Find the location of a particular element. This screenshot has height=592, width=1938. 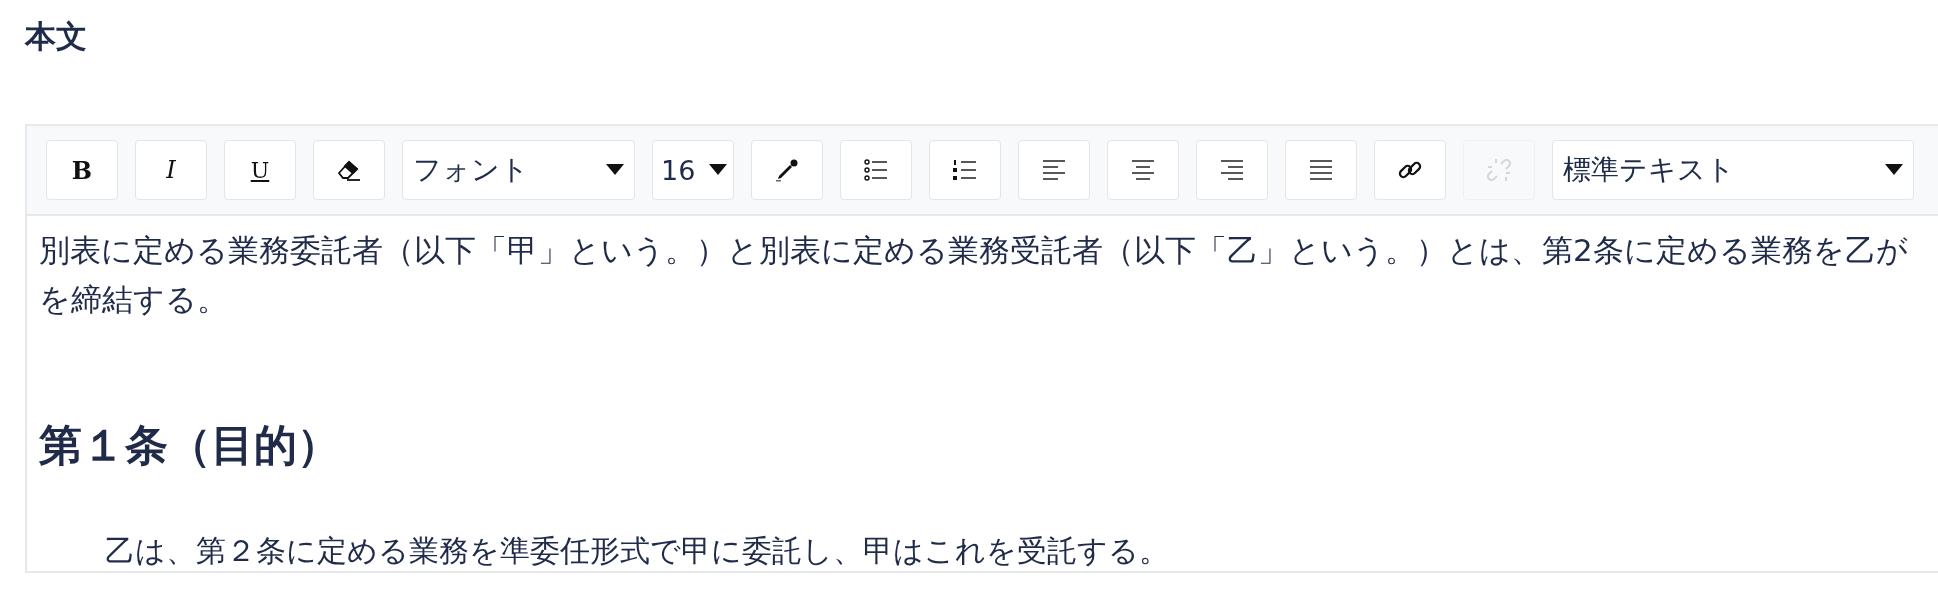

italic-button: I is located at coordinates (171, 170).